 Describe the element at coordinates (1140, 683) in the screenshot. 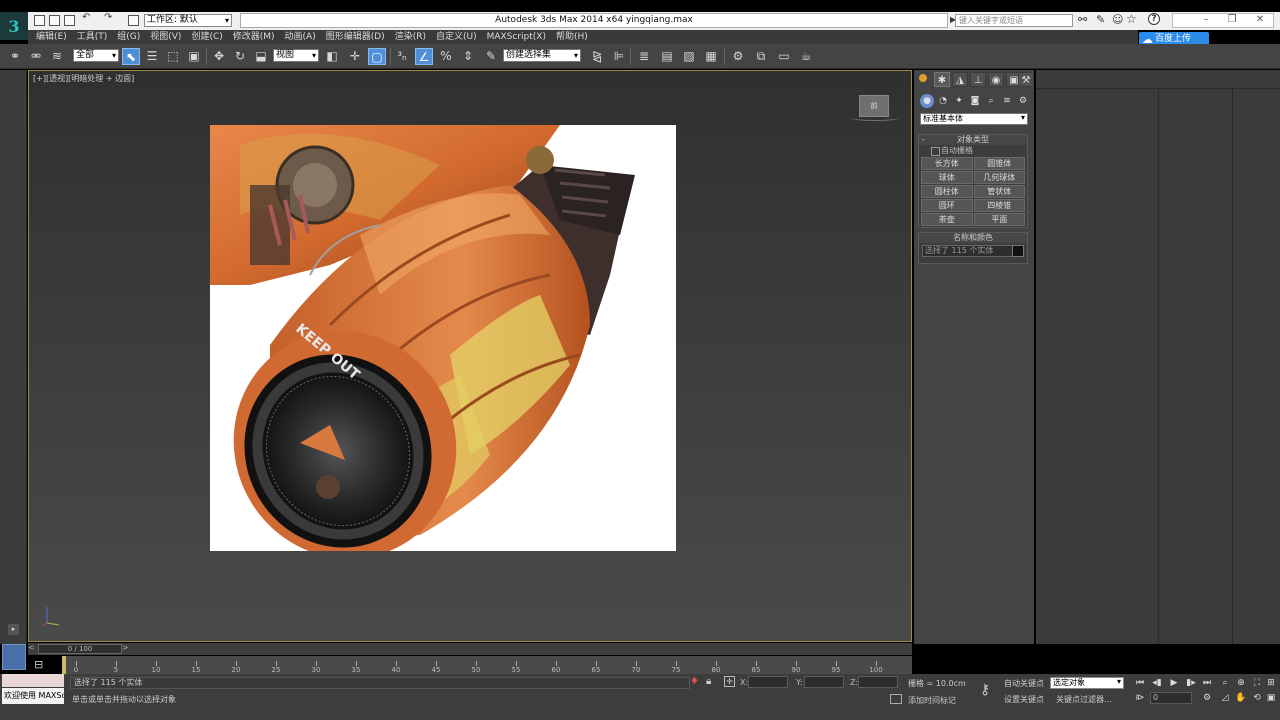

I see `goto-start-icon: ⏮` at that location.